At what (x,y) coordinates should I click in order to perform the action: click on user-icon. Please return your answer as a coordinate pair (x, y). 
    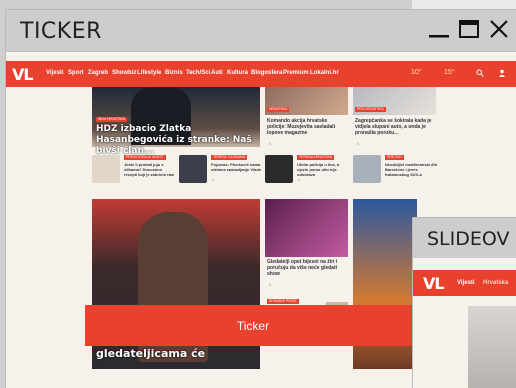
    Looking at the image, I should click on (502, 73).